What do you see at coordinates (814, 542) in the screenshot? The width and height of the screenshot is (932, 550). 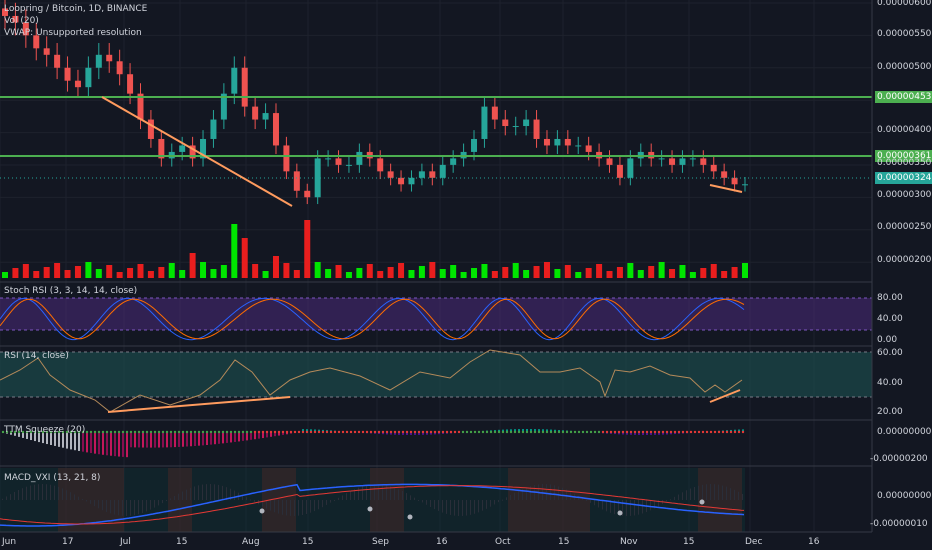 I see `time-tick: 16` at bounding box center [814, 542].